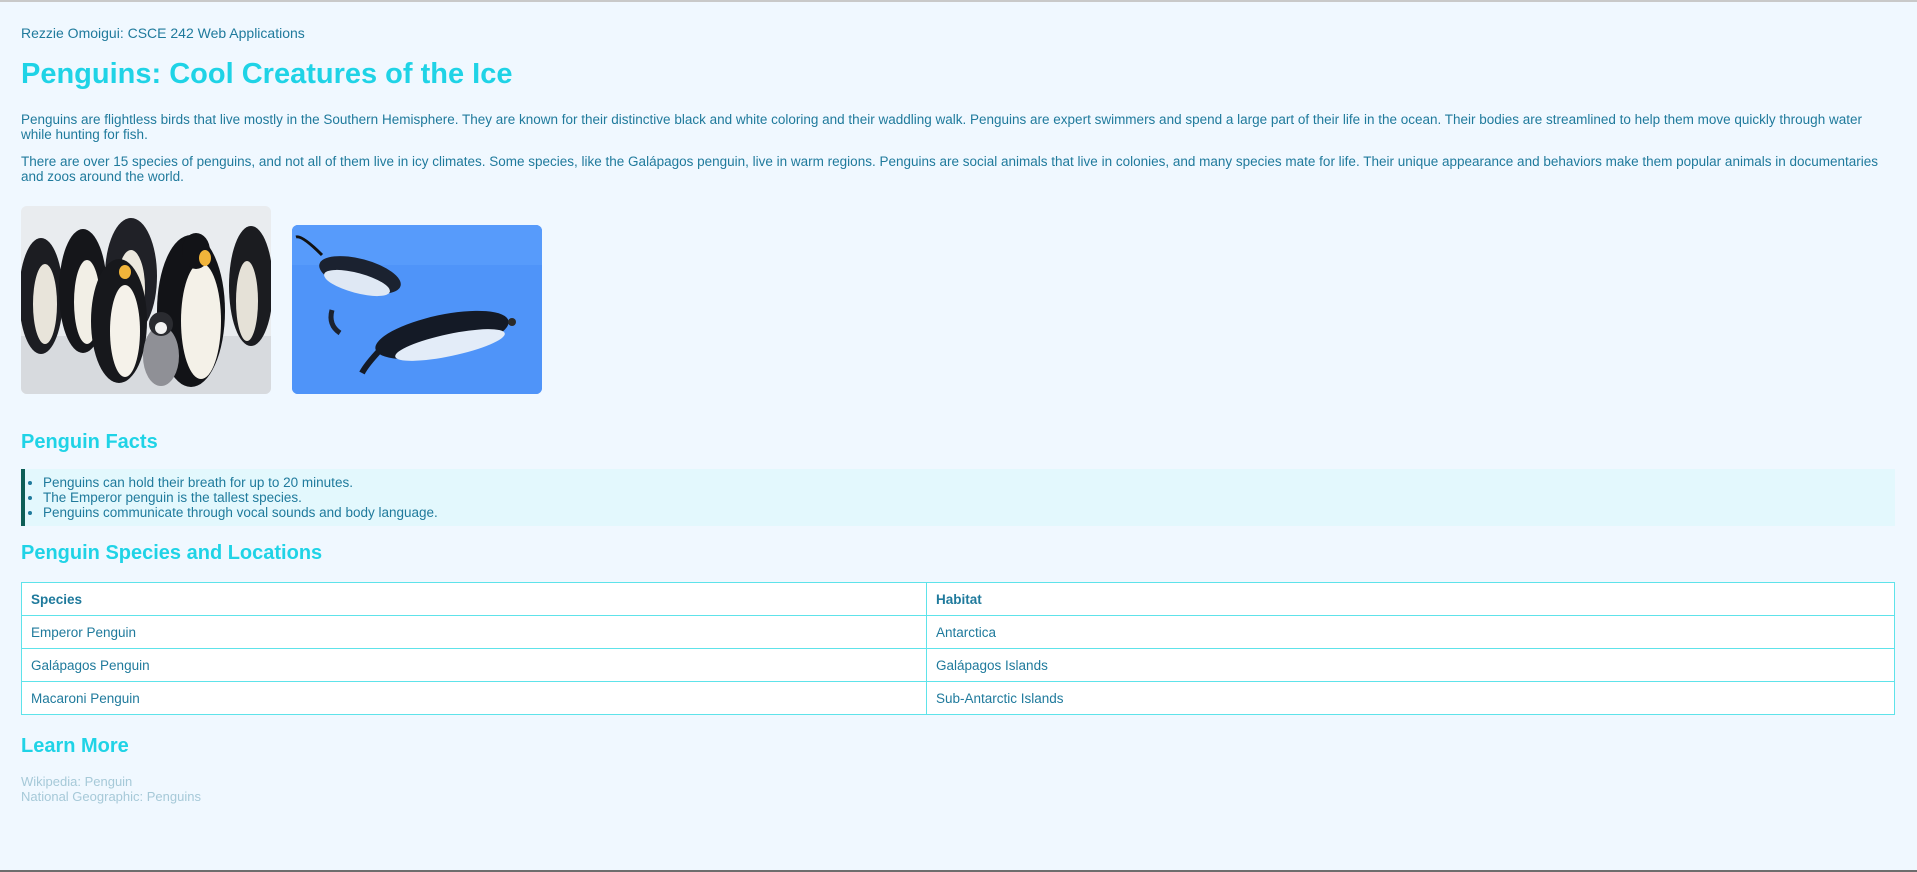 The width and height of the screenshot is (1917, 872). Describe the element at coordinates (474, 698) in the screenshot. I see `species-cell: Macaroni Penguin` at that location.